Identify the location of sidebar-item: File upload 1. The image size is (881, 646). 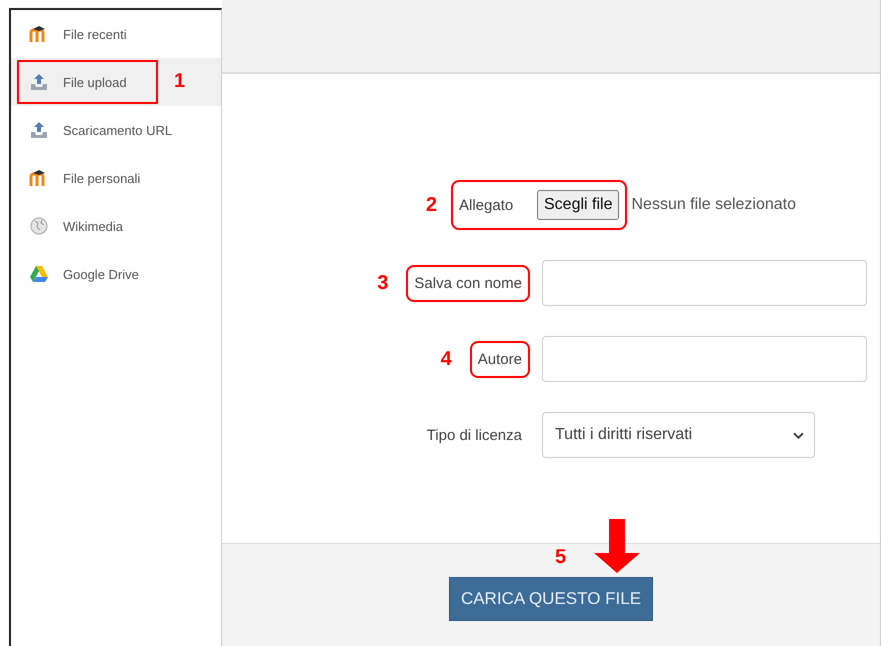
(116, 82).